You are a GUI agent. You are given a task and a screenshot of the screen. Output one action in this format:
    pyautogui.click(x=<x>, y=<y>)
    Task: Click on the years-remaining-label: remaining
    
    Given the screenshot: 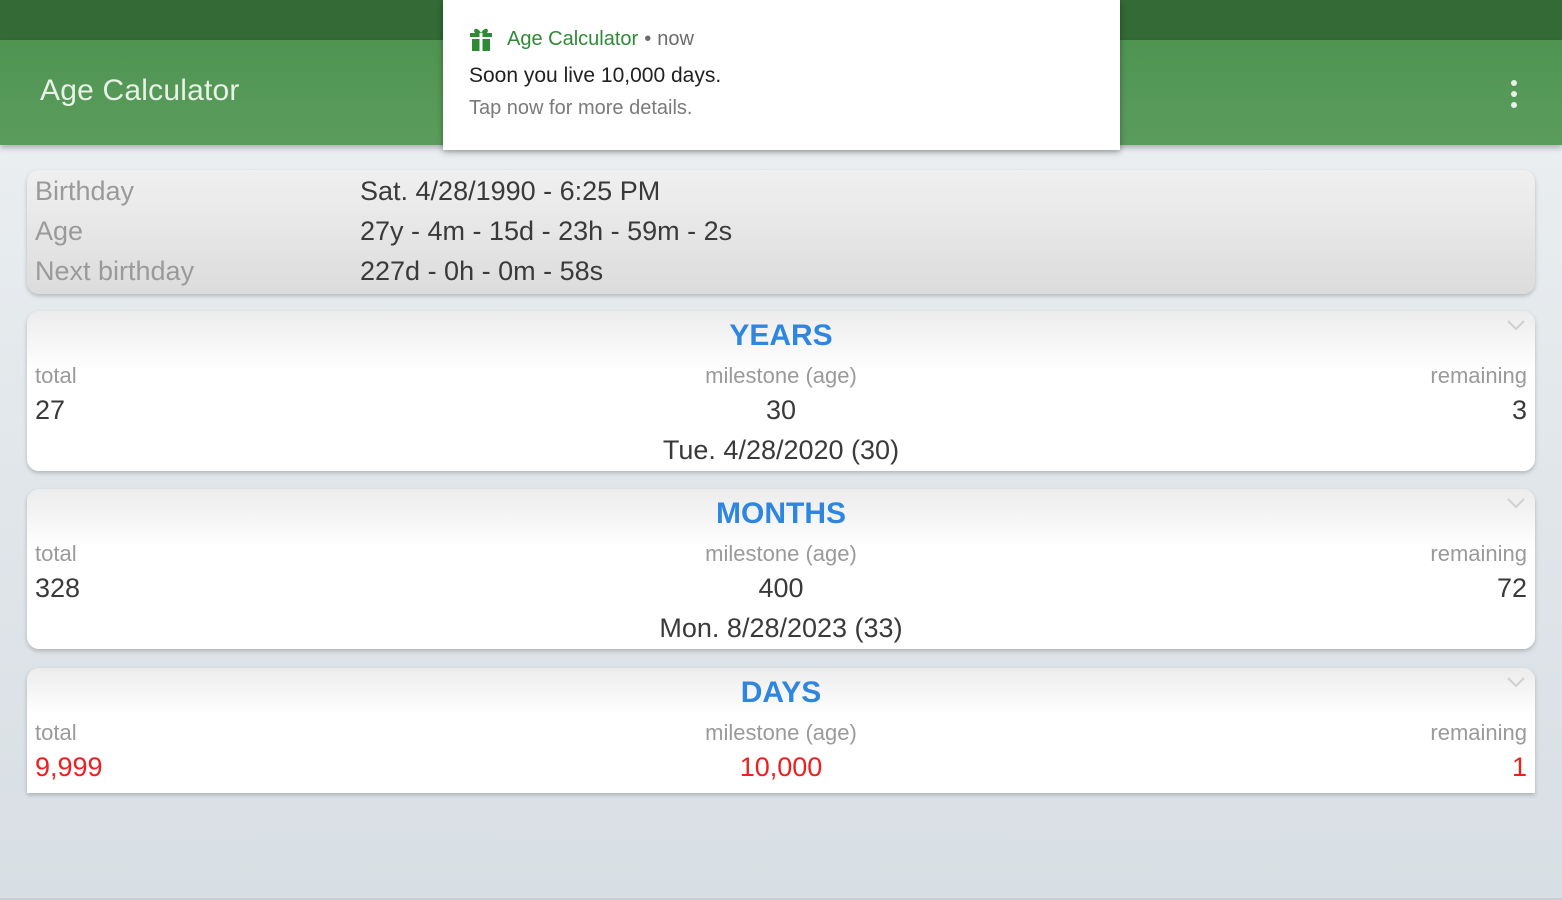 What is the action you would take?
    pyautogui.click(x=1478, y=375)
    